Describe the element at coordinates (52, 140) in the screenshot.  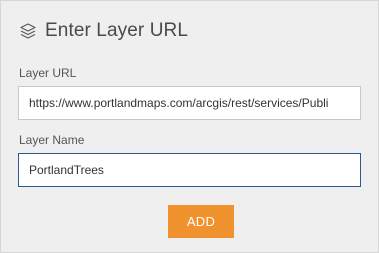
I see `layer-name-label: Layer Name` at that location.